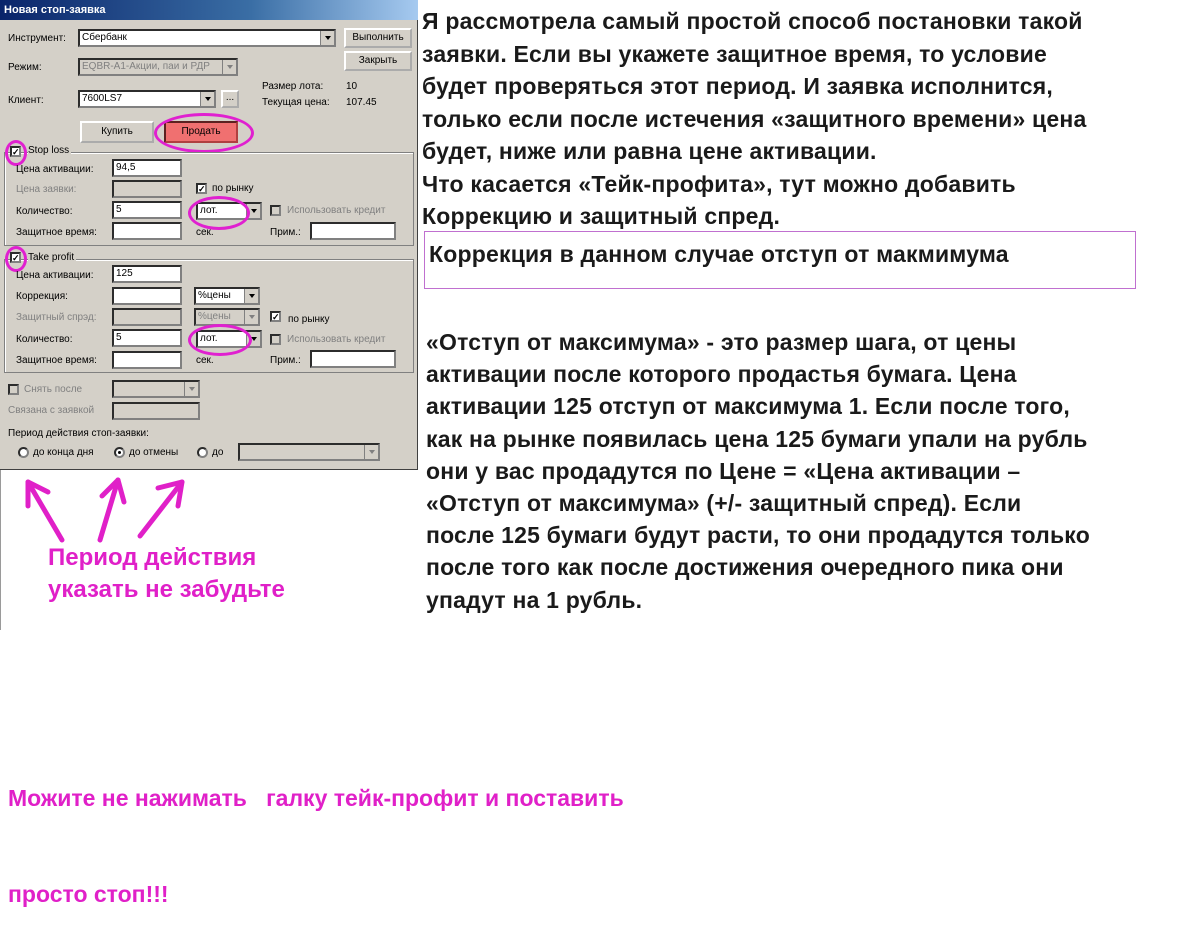  I want to click on tp-correction-input, so click(147, 296).